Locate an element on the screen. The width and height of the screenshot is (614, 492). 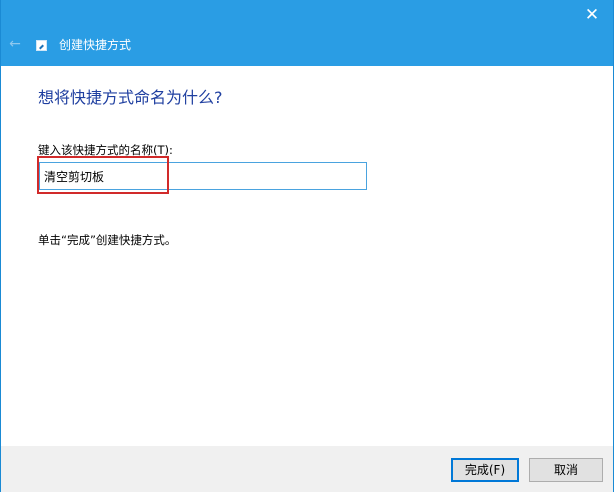
title-bar: ✕ ← 创建快捷方式 is located at coordinates (307, 33).